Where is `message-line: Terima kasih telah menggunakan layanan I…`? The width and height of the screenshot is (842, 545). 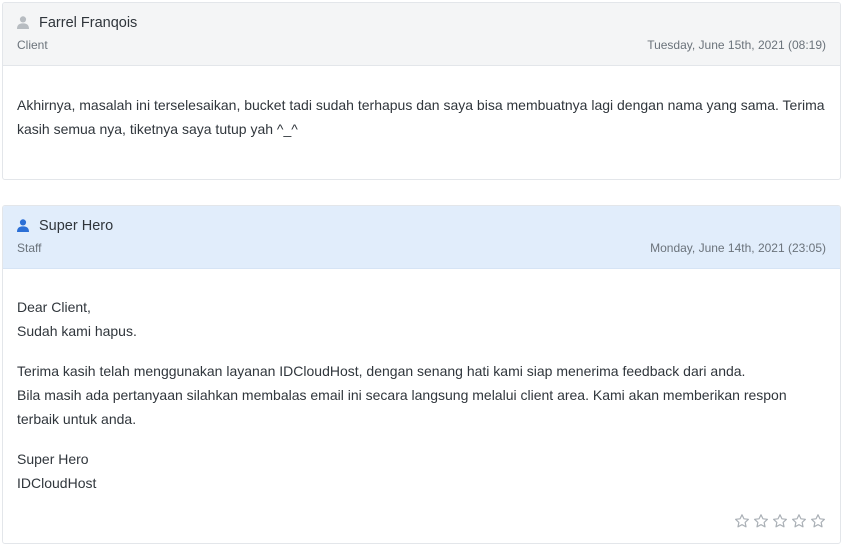
message-line: Terima kasih telah menggunakan layanan I… is located at coordinates (381, 371).